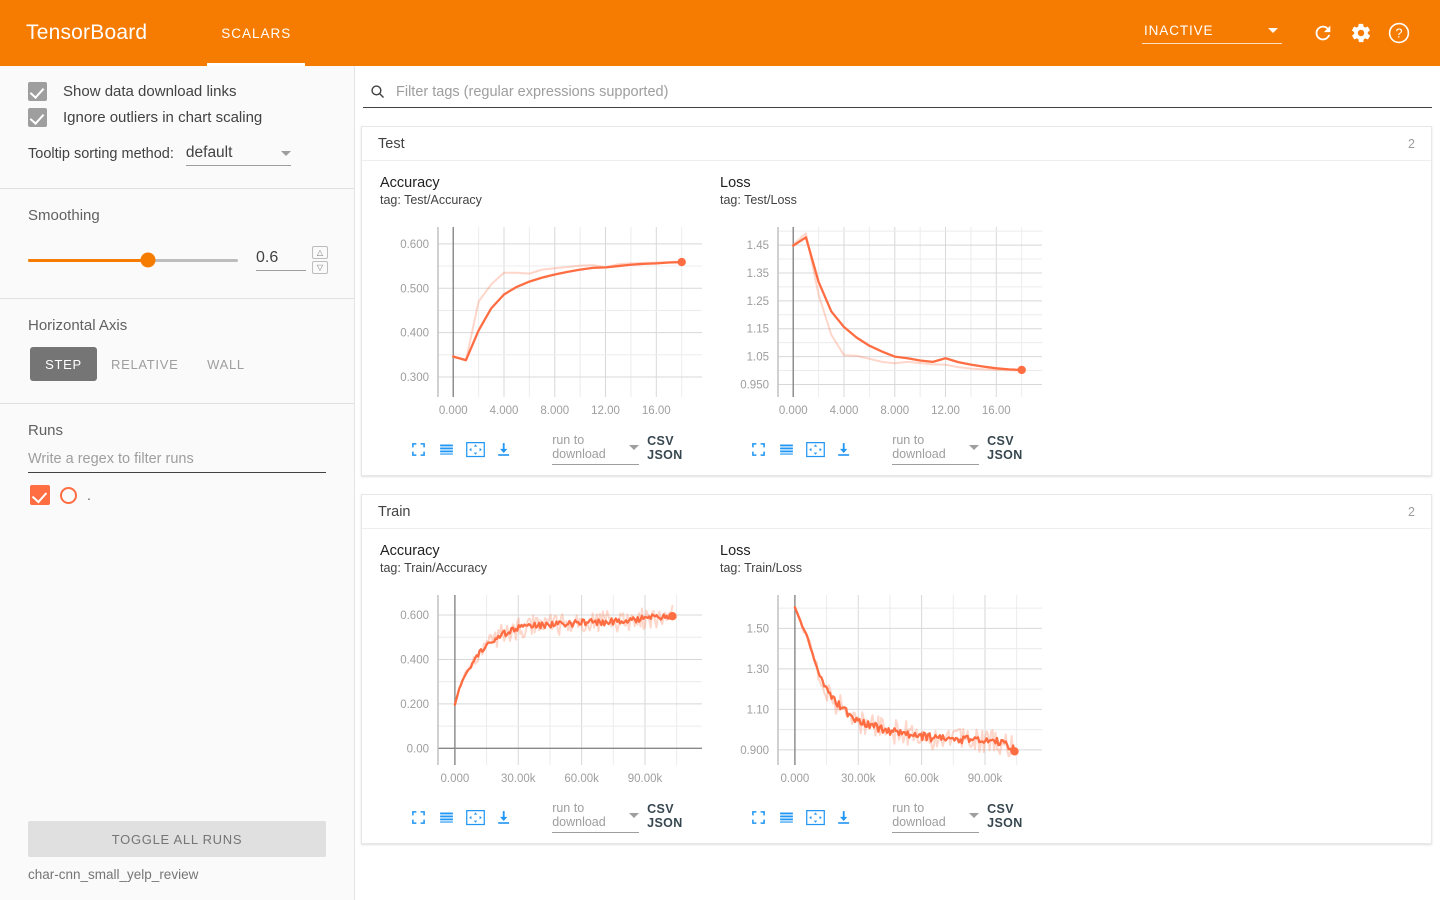 Image resolution: width=1440 pixels, height=900 pixels. Describe the element at coordinates (133, 260) in the screenshot. I see `smoothing-slider` at that location.